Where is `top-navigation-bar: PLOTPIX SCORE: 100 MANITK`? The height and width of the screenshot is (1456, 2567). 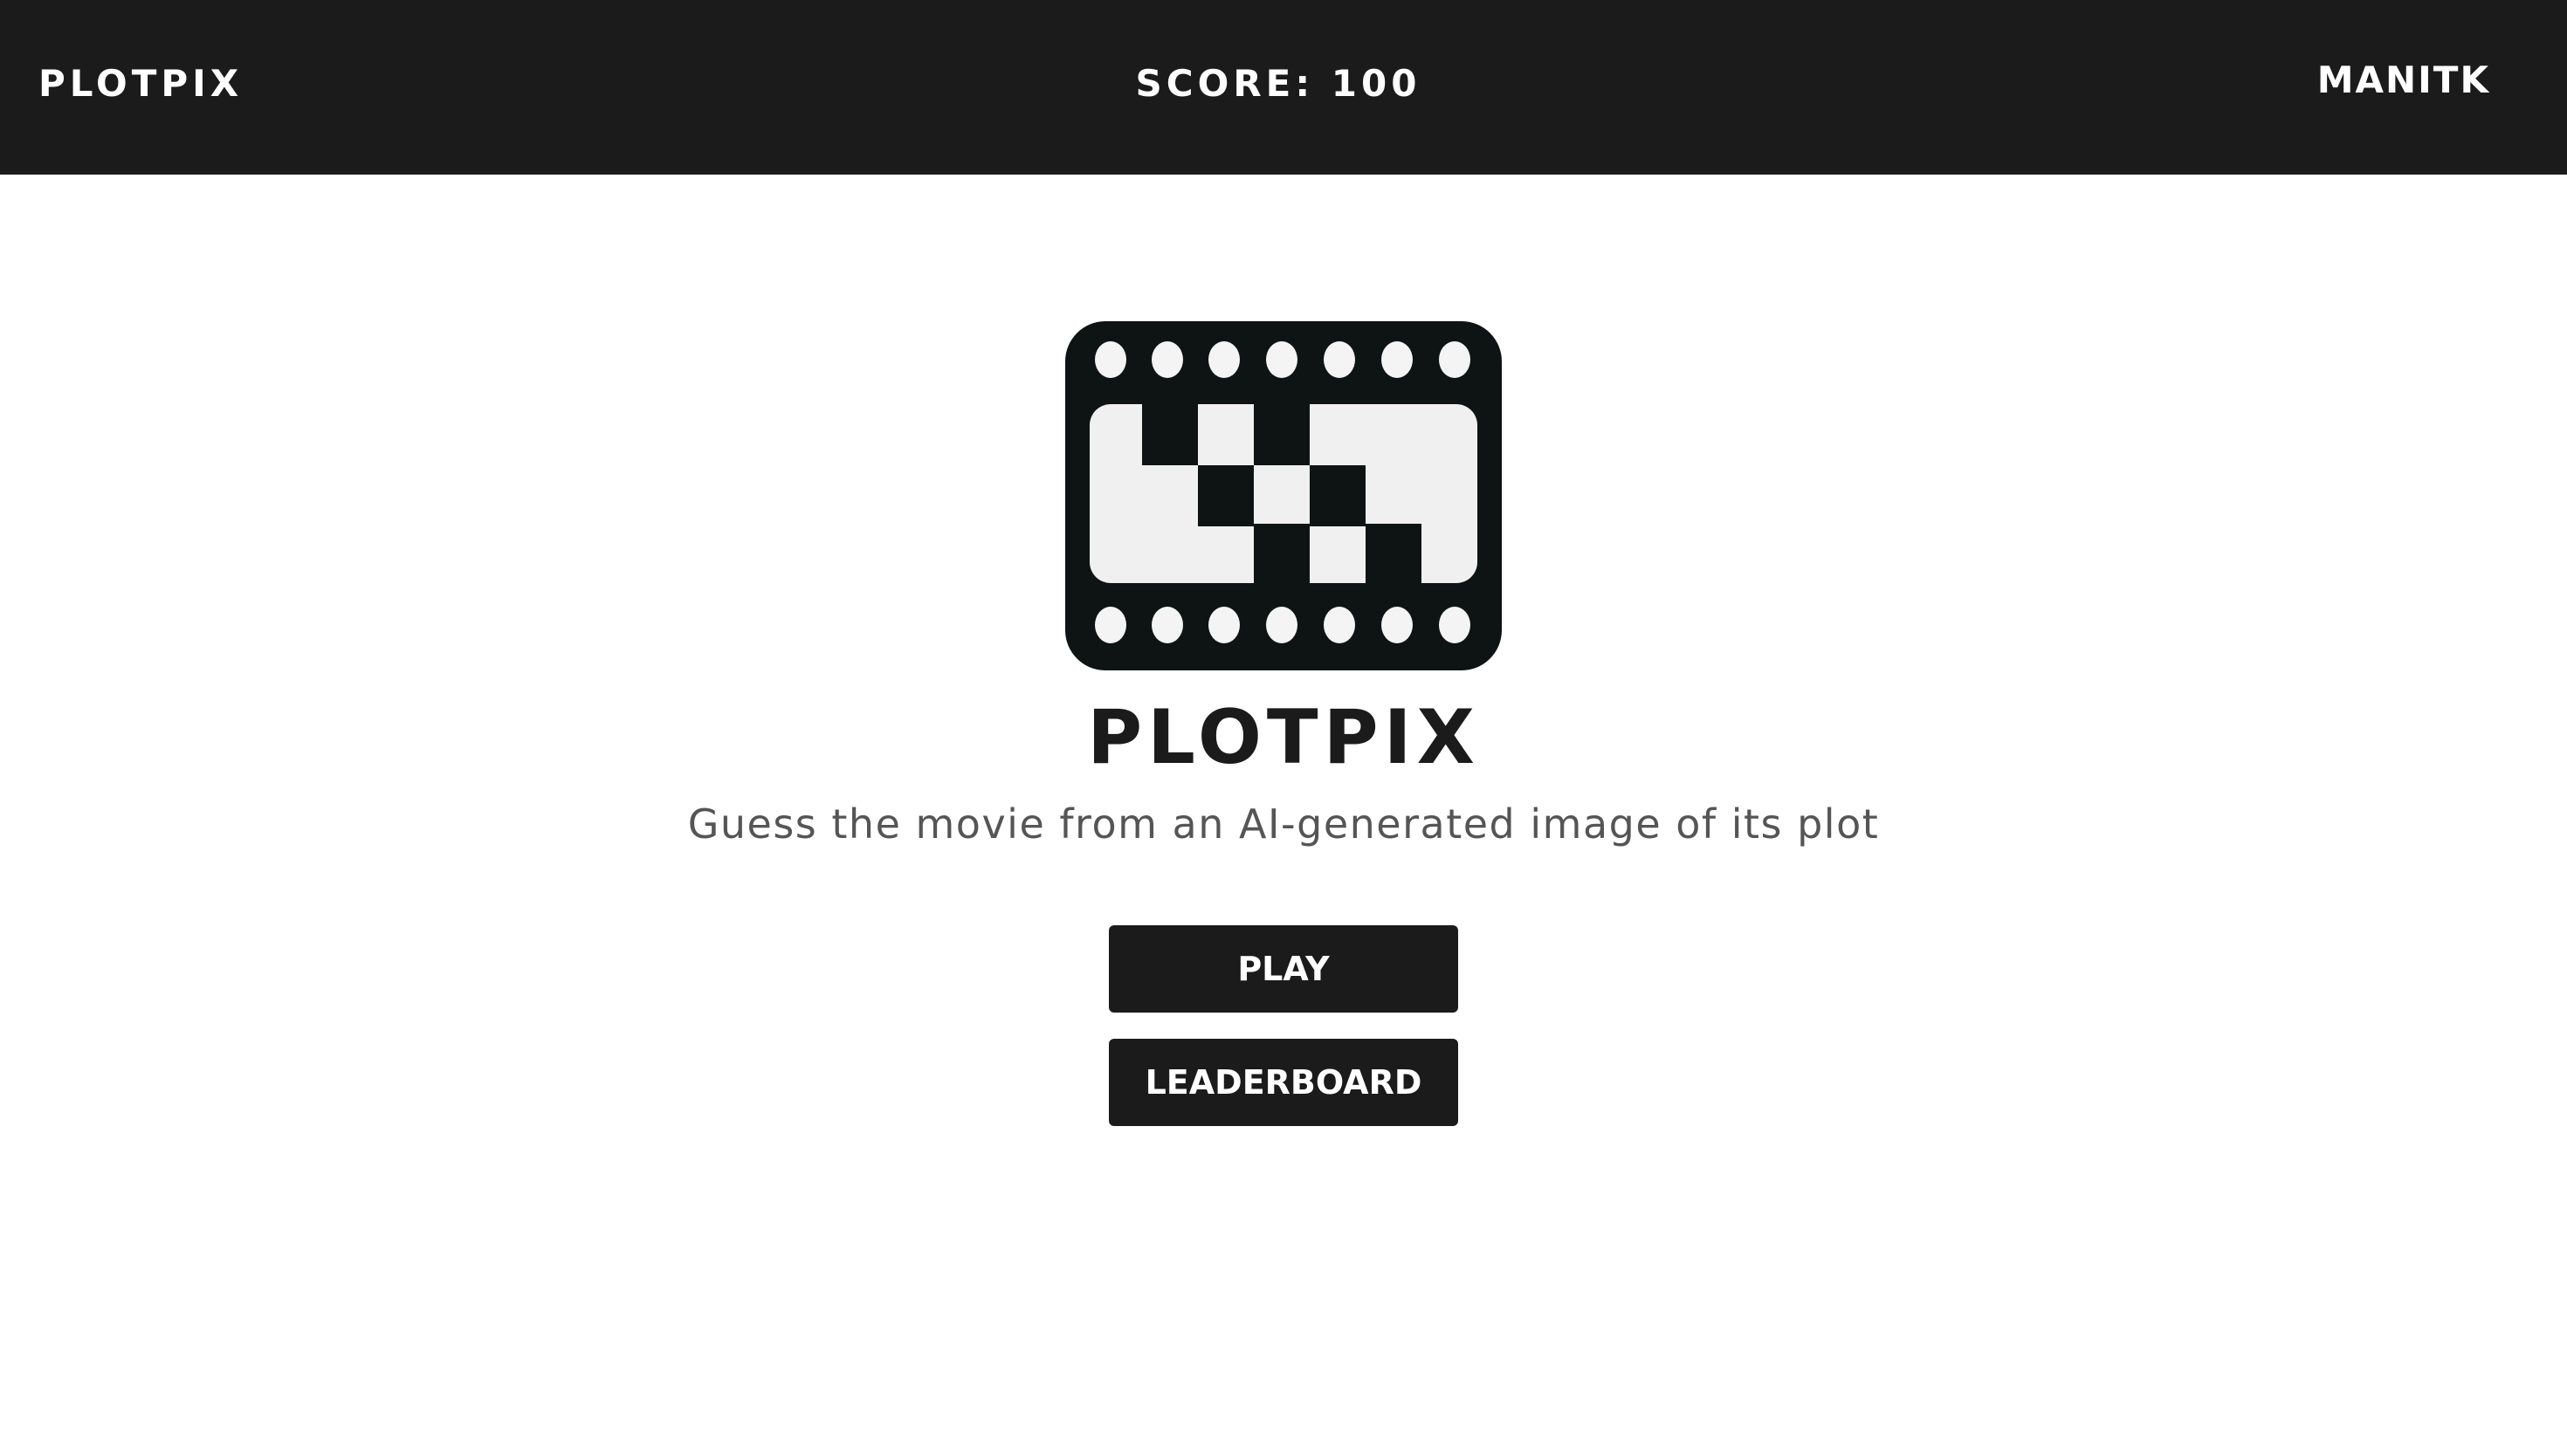
top-navigation-bar: PLOTPIX SCORE: 100 MANITK is located at coordinates (1283, 87).